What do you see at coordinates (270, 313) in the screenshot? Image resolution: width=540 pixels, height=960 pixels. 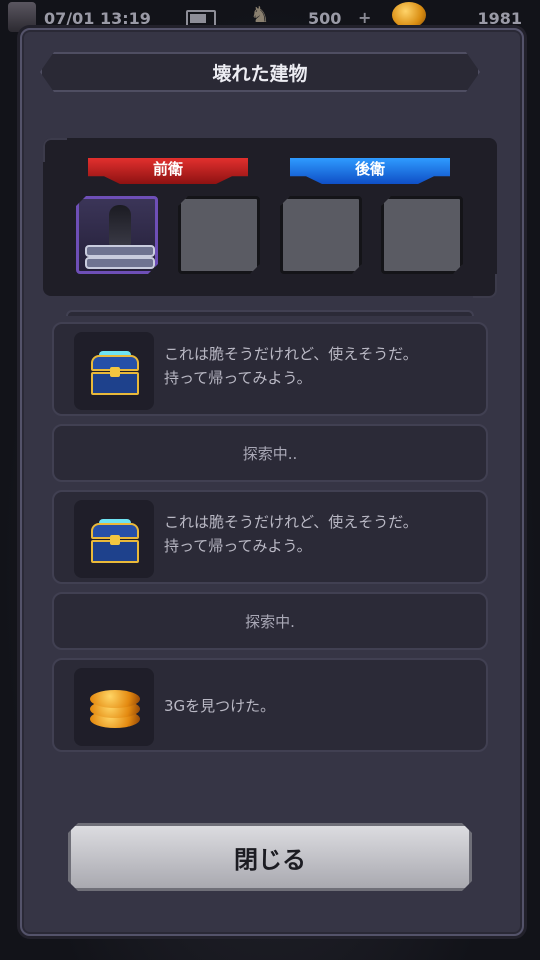 I see `log-divider` at bounding box center [270, 313].